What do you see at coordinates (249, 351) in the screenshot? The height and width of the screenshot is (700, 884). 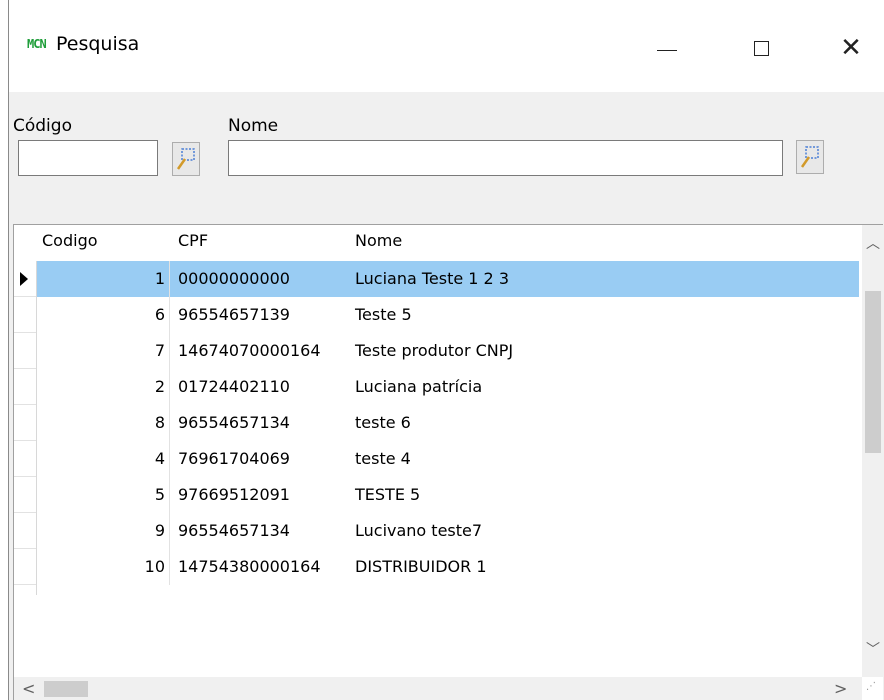 I see `cell-cpf: 14674070000164` at bounding box center [249, 351].